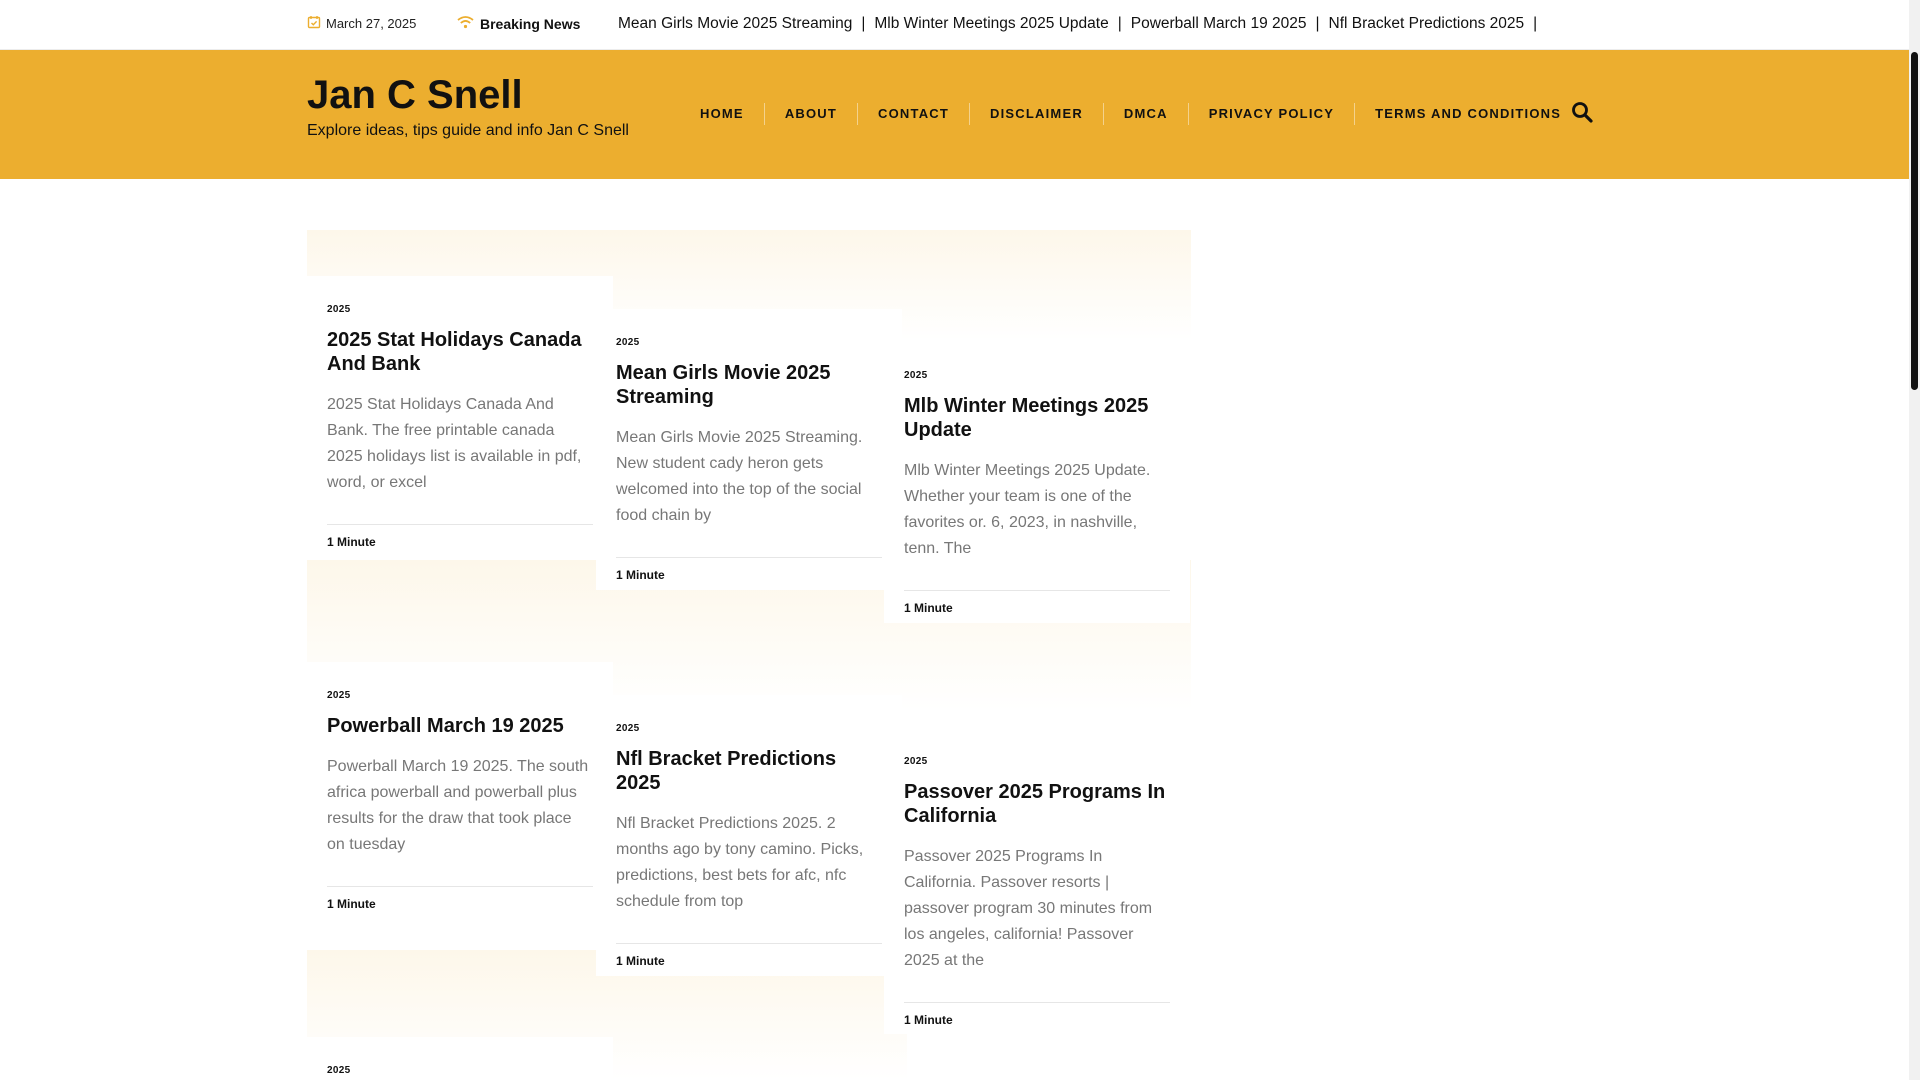  I want to click on date-text: March 27, 2025, so click(371, 23).